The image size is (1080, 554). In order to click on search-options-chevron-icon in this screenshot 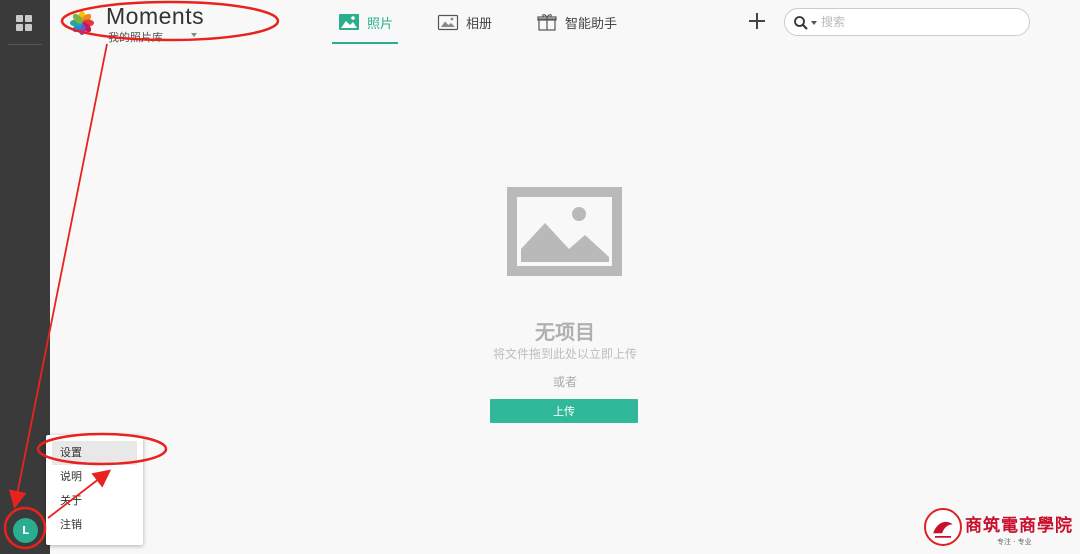, I will do `click(814, 23)`.